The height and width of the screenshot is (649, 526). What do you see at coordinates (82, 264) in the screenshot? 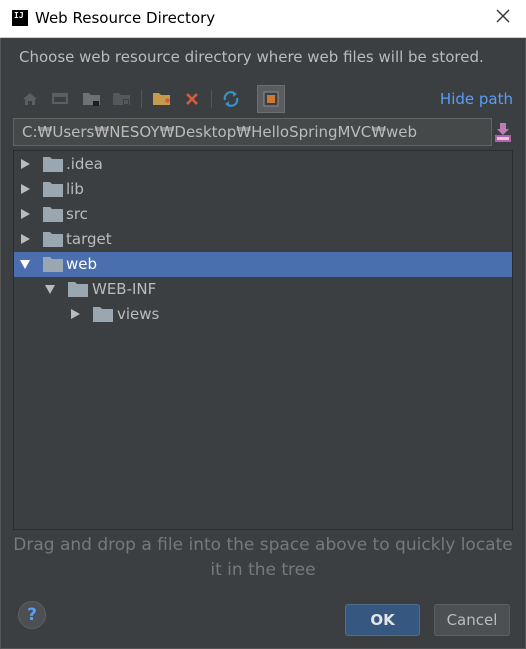
I see `tree-item-label: web` at bounding box center [82, 264].